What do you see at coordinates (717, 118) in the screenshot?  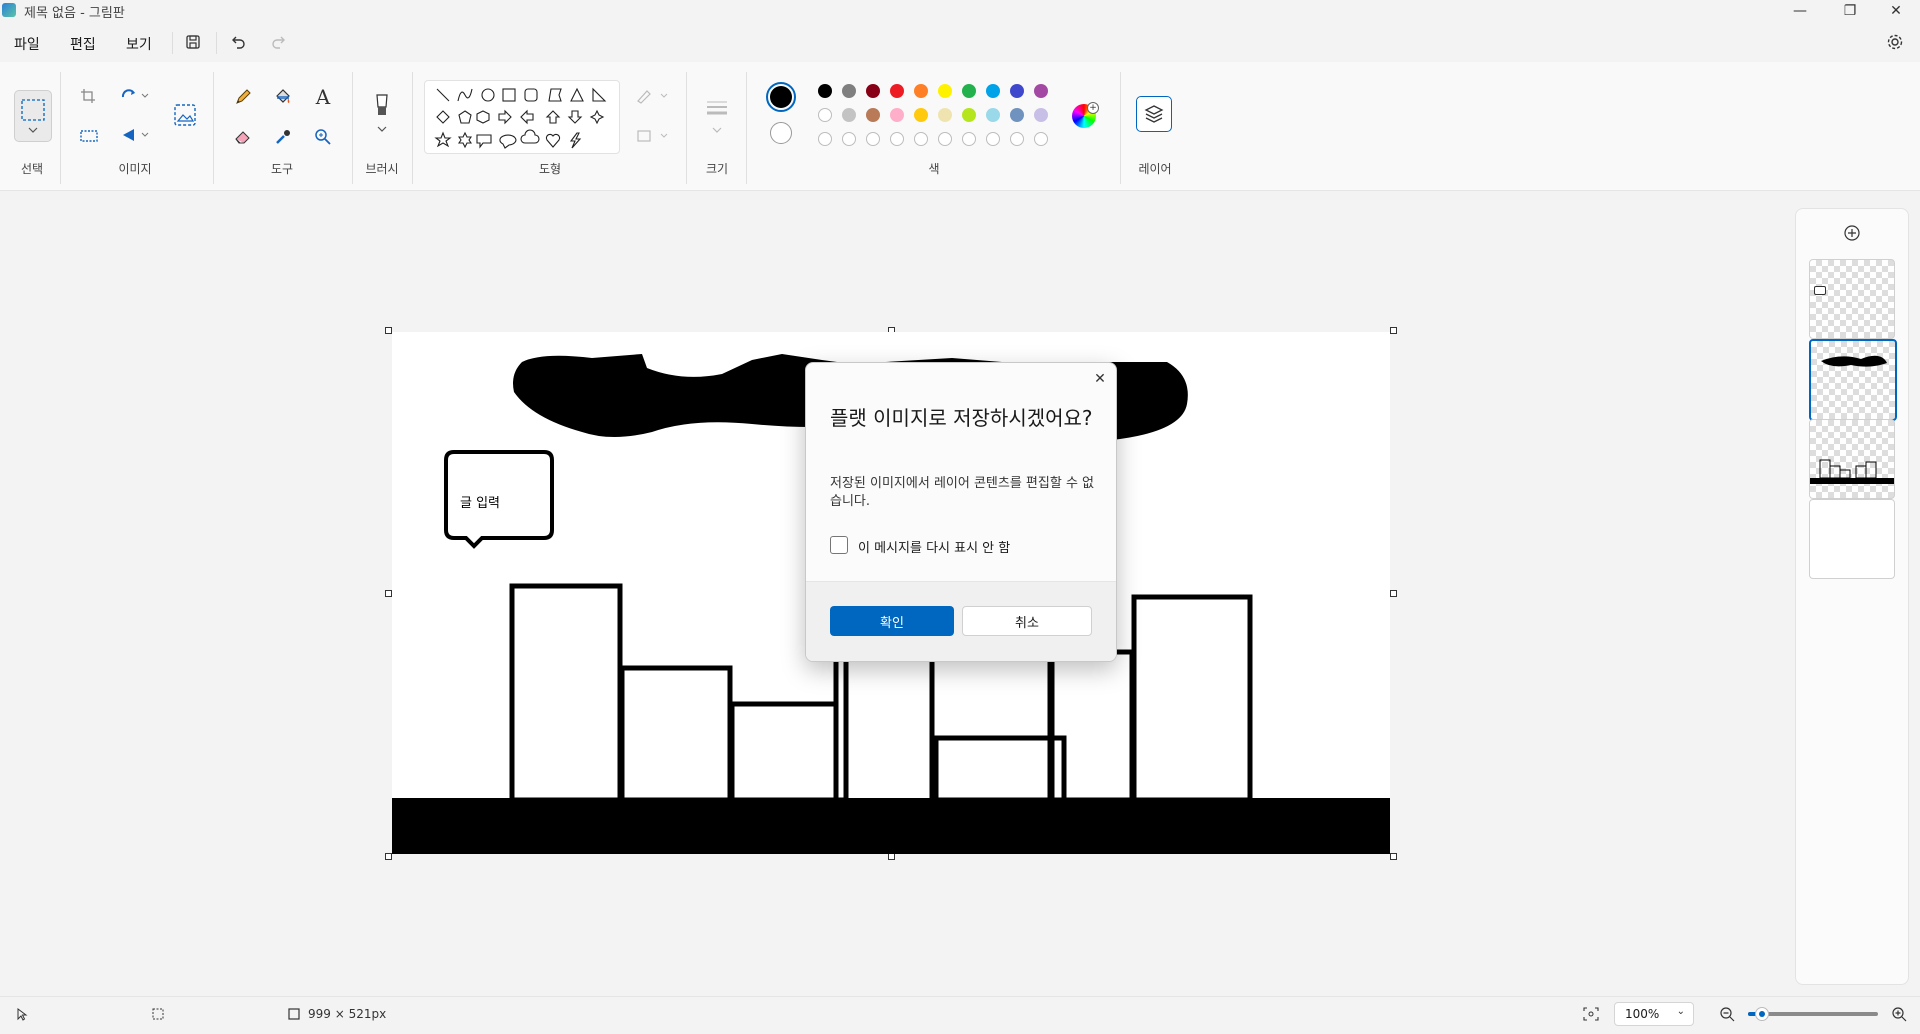 I see `stroke-size-icon` at bounding box center [717, 118].